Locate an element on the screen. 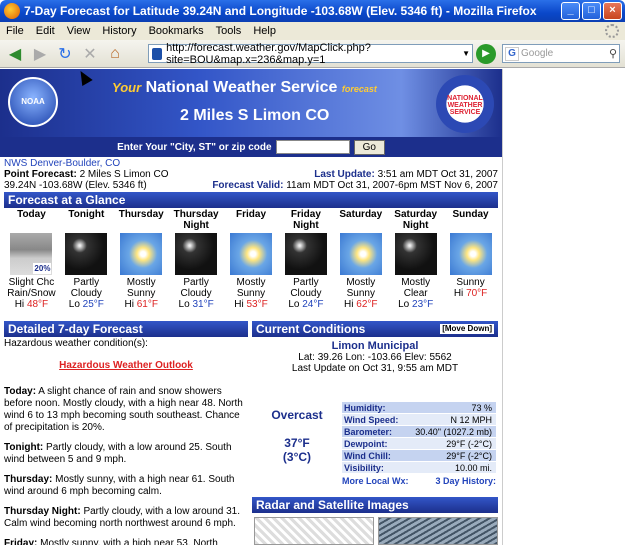  period-name: Thursday Night is located at coordinates (196, 220).